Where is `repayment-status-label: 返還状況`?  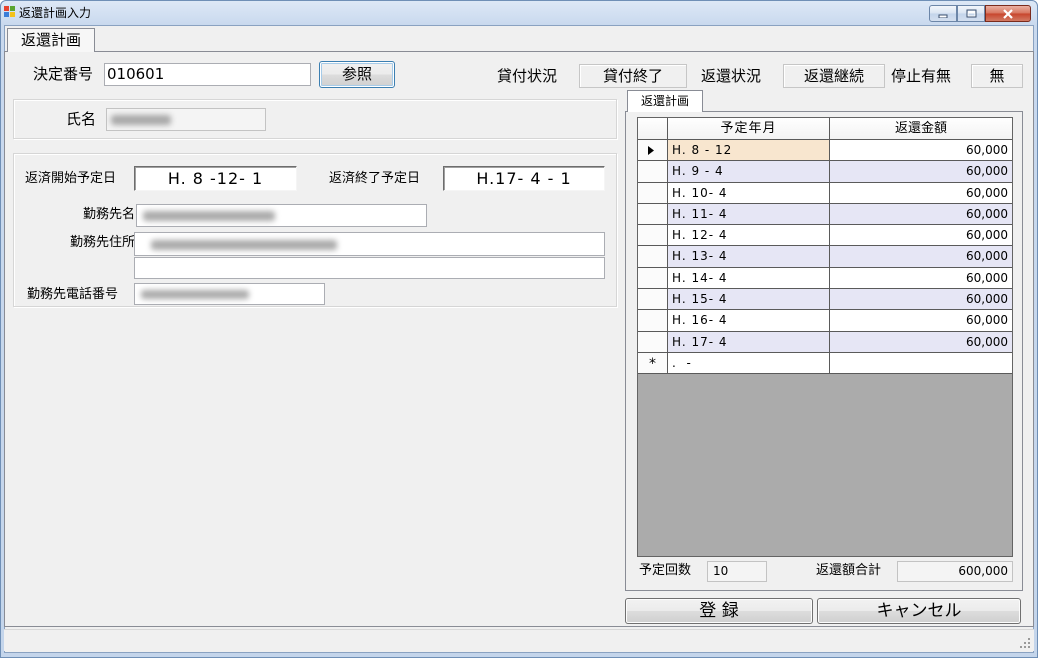
repayment-status-label: 返還状況 is located at coordinates (731, 76).